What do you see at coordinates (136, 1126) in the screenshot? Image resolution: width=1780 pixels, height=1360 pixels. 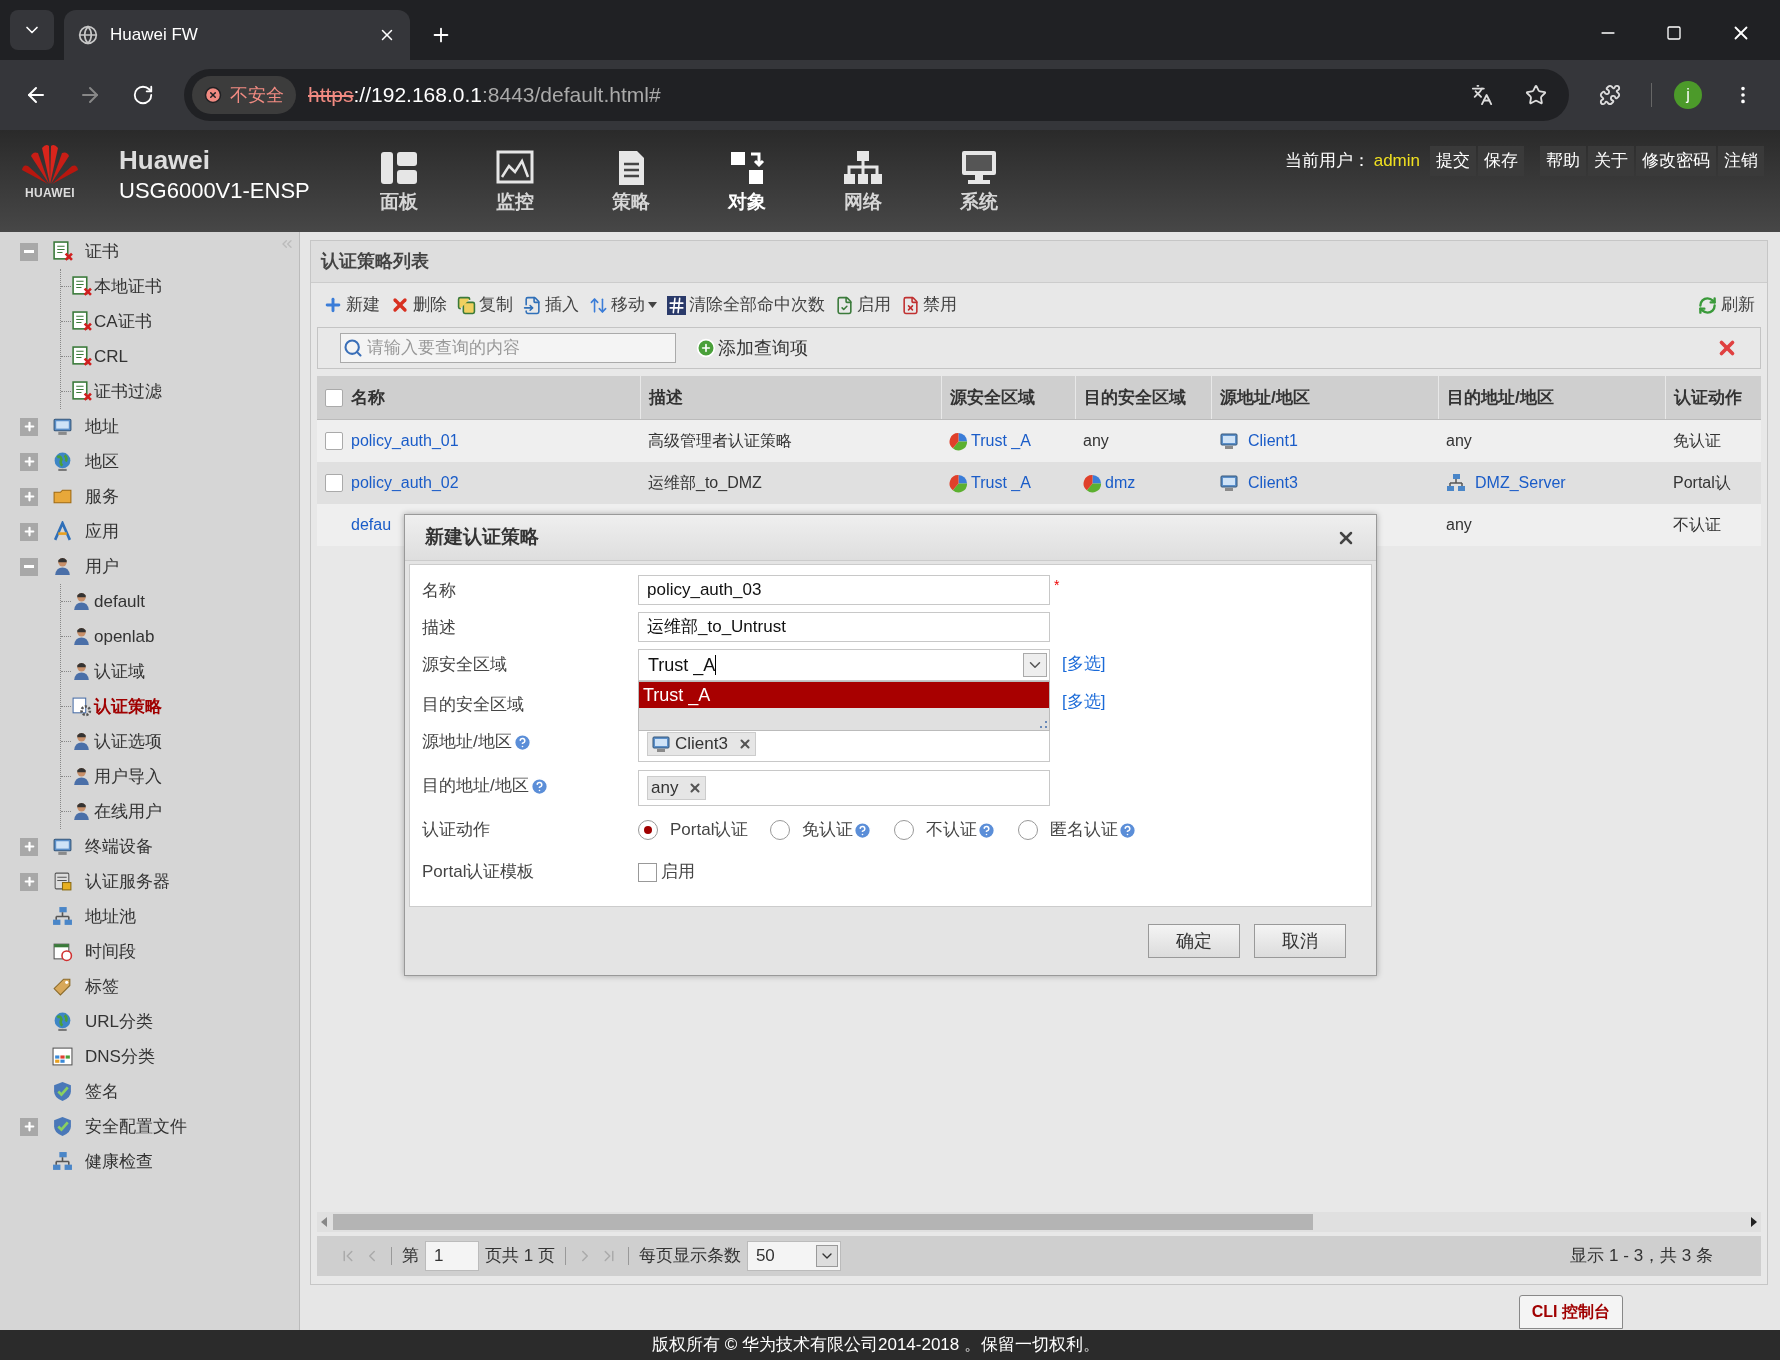 I see `tree-item: 安全配置文件` at bounding box center [136, 1126].